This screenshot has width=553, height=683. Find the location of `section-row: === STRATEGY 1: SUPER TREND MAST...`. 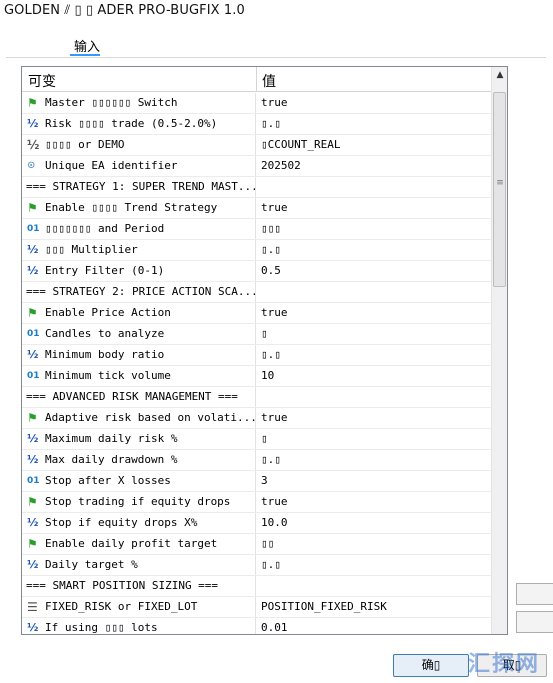

section-row: === STRATEGY 1: SUPER TREND MAST... is located at coordinates (256, 187).